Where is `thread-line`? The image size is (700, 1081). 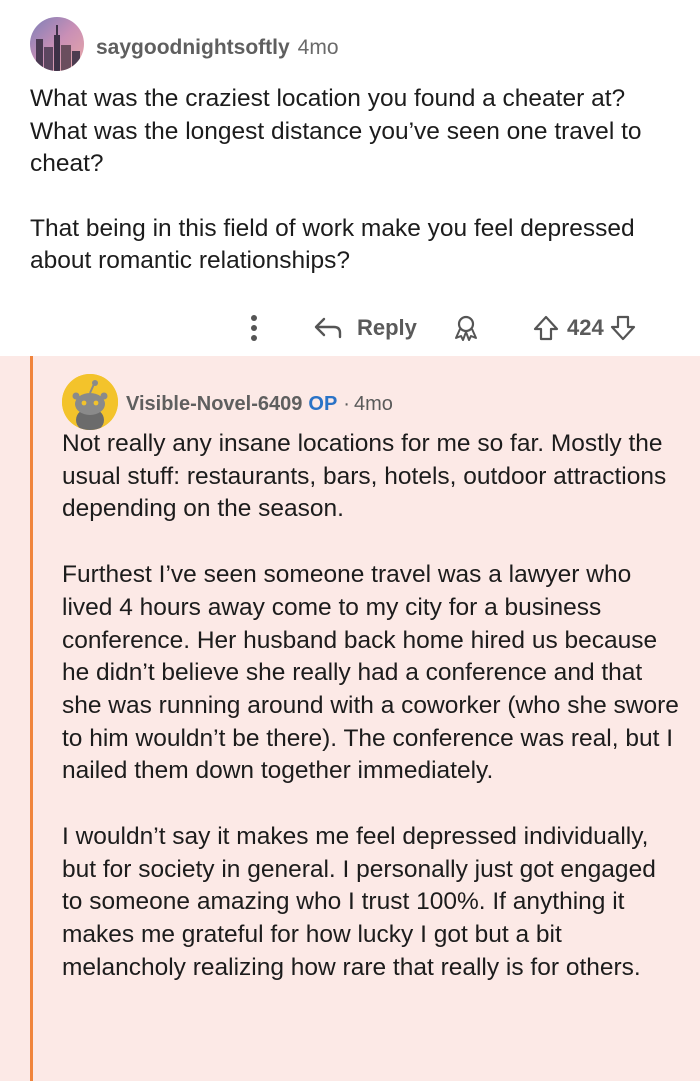 thread-line is located at coordinates (31, 718).